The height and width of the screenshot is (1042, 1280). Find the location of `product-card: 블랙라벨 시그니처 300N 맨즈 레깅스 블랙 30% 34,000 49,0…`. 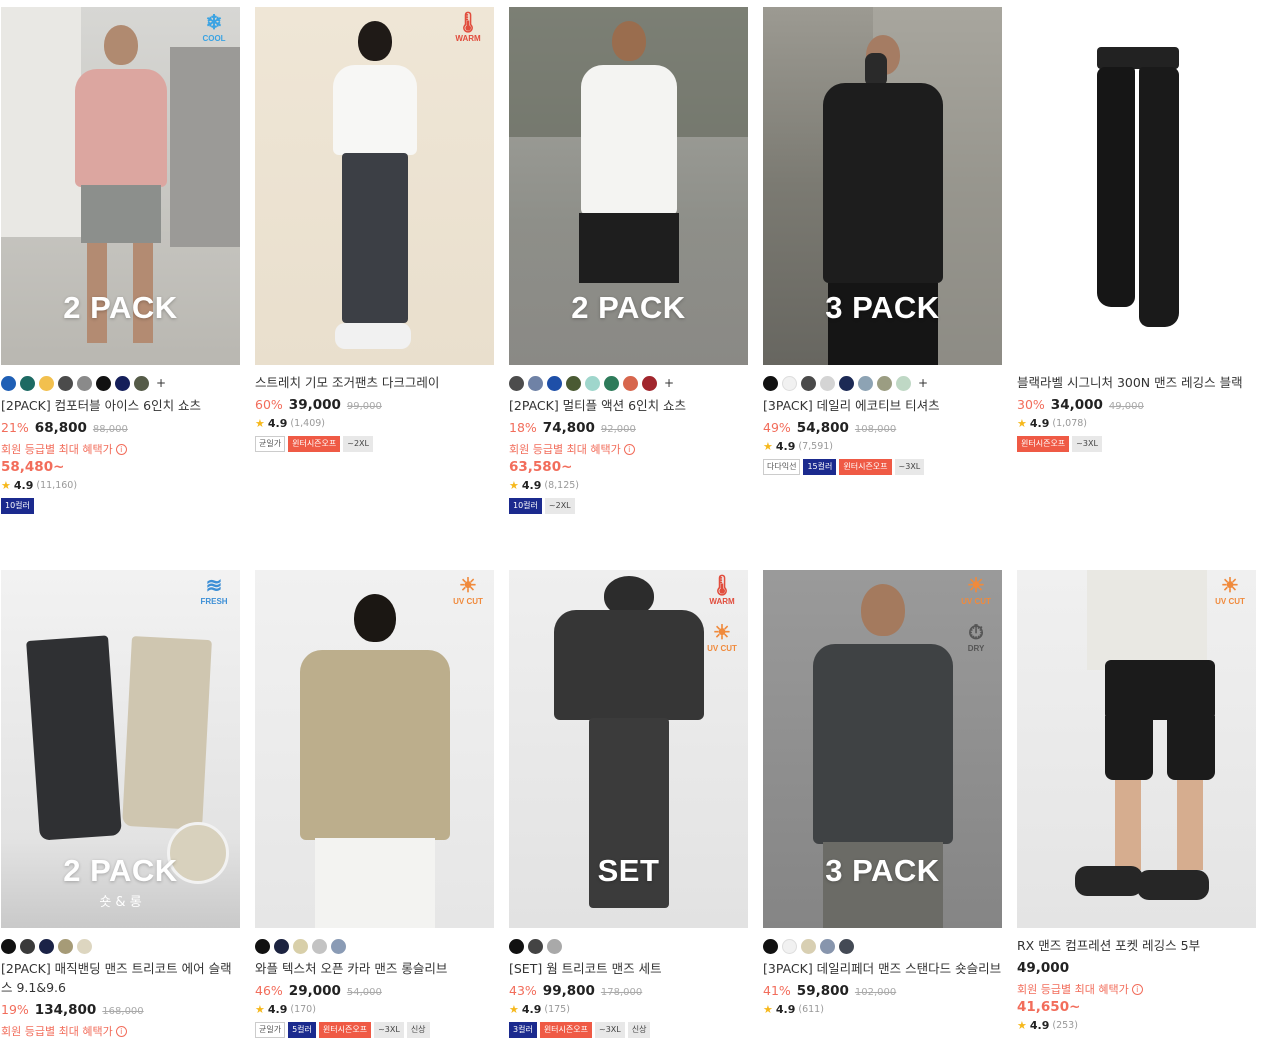

product-card: 블랙라벨 시그니처 300N 맨즈 레깅스 블랙 30% 34,000 49,0… is located at coordinates (1136, 229).